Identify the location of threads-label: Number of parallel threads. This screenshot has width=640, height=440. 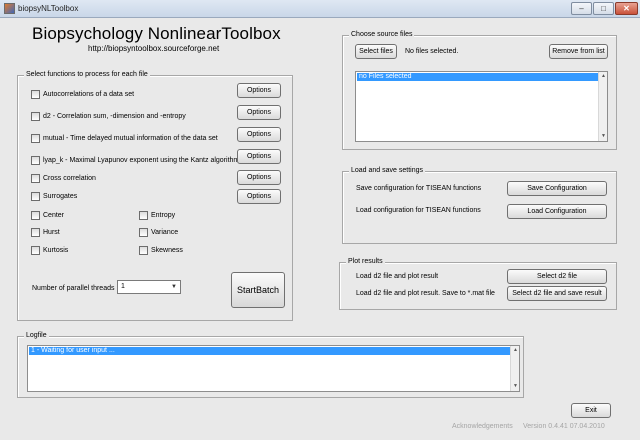
(73, 288).